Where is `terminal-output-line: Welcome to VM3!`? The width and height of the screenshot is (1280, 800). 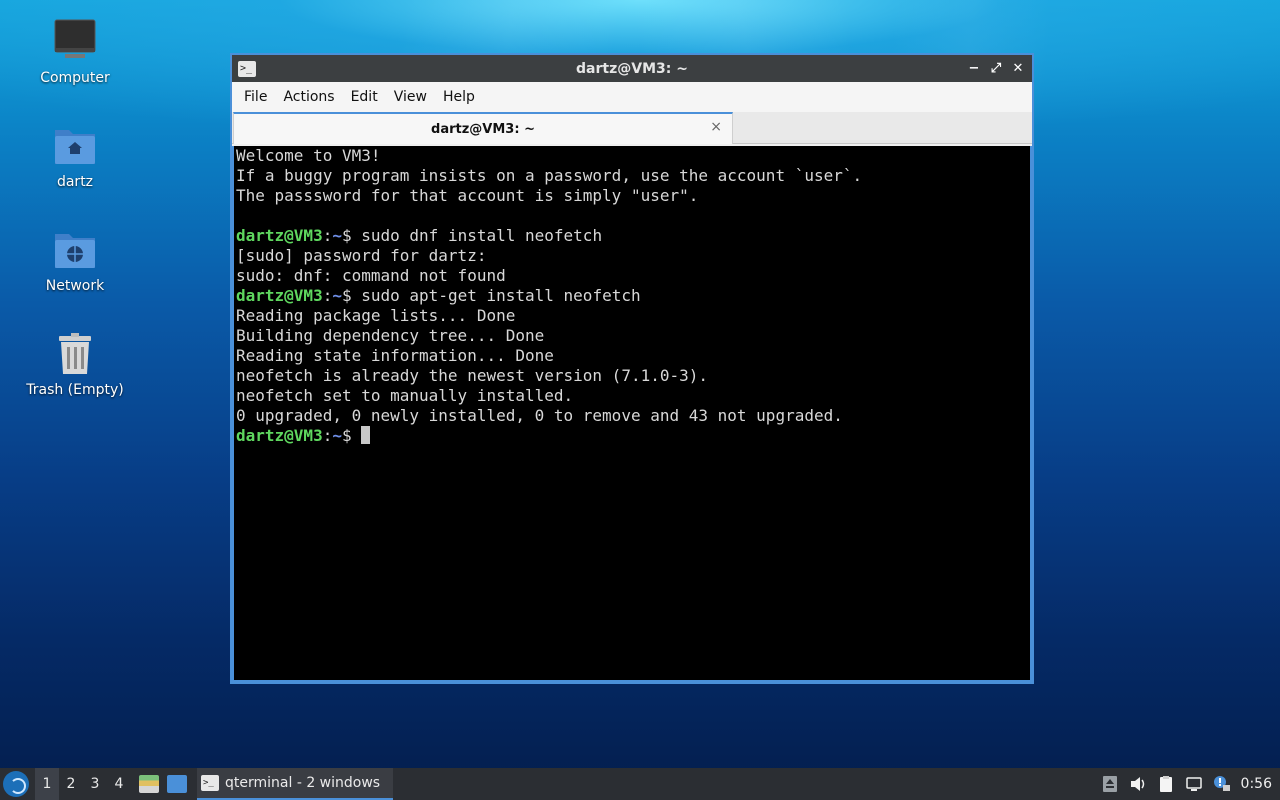
terminal-output-line: Welcome to VM3! is located at coordinates (308, 155).